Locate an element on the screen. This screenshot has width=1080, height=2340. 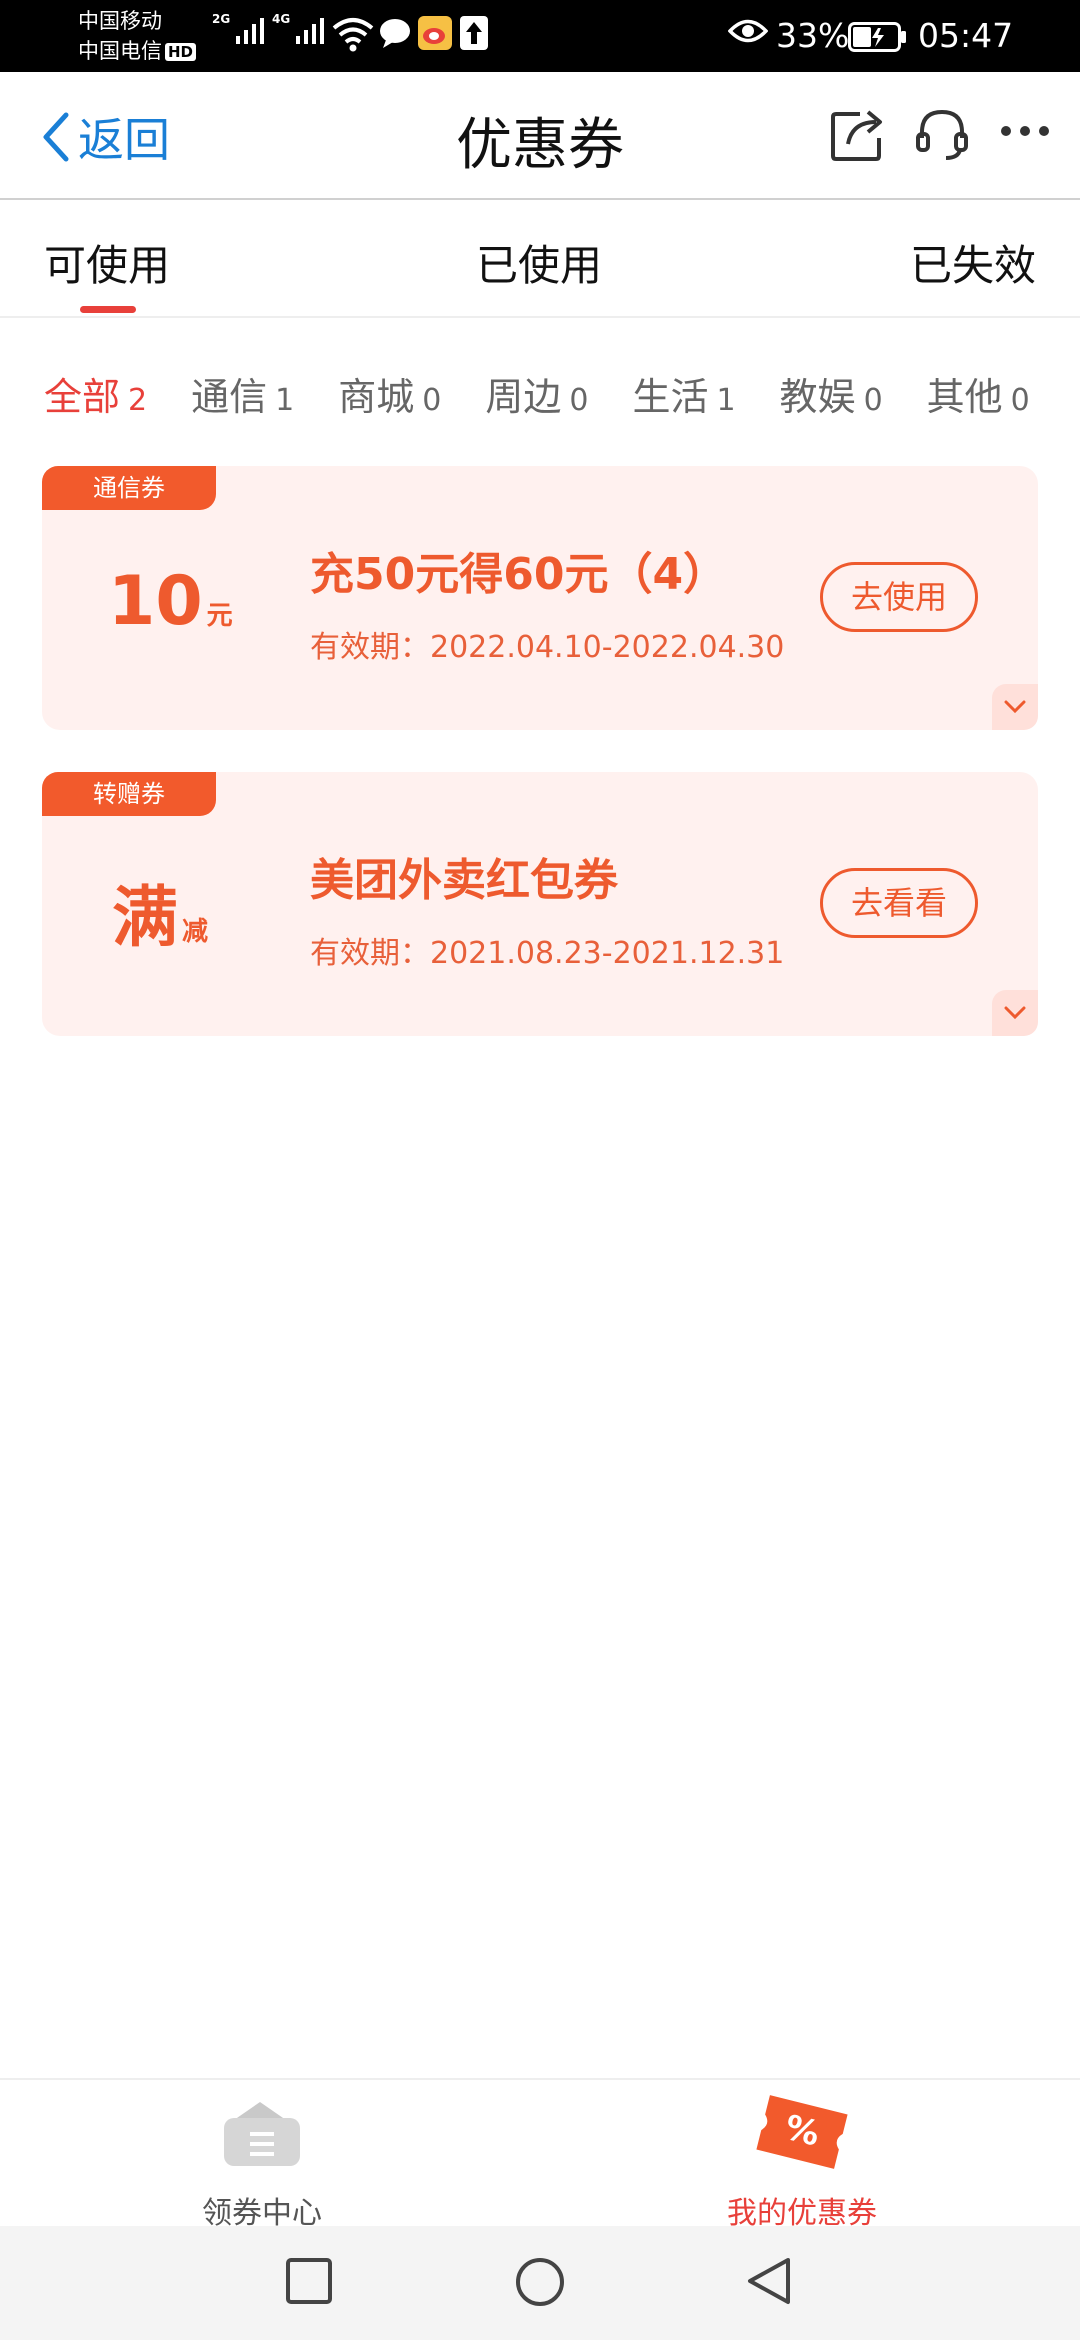
coupon-type-tag: 通信券 is located at coordinates (129, 488).